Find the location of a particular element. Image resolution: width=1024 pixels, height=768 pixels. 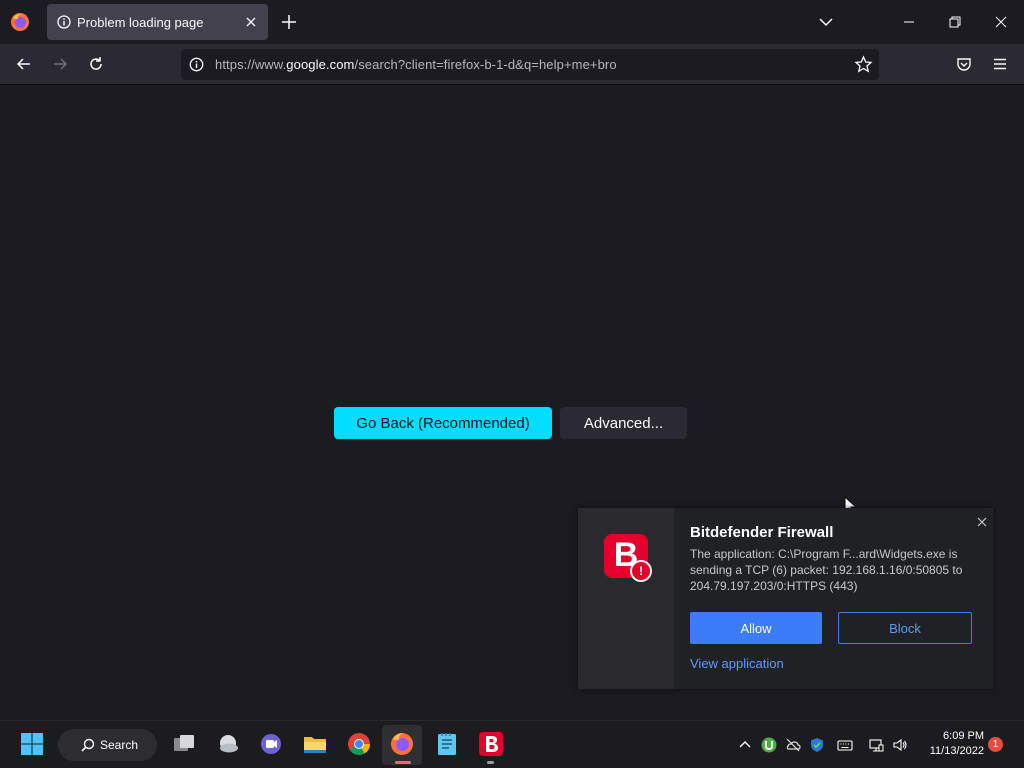

bitdefender-running-indicator is located at coordinates (490, 762).